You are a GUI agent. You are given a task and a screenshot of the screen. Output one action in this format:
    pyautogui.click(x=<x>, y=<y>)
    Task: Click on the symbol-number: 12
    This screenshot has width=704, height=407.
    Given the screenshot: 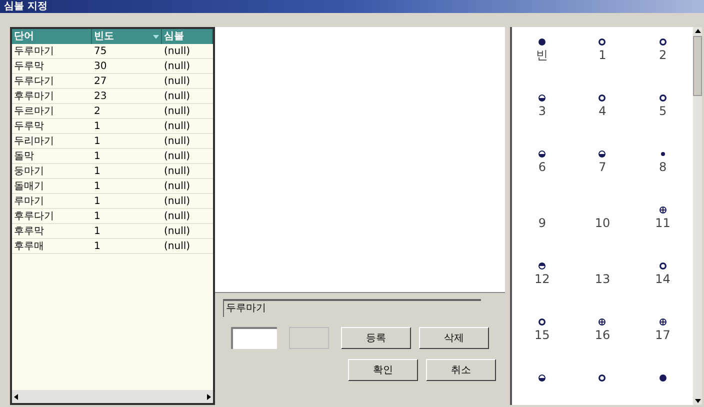 What is the action you would take?
    pyautogui.click(x=542, y=279)
    